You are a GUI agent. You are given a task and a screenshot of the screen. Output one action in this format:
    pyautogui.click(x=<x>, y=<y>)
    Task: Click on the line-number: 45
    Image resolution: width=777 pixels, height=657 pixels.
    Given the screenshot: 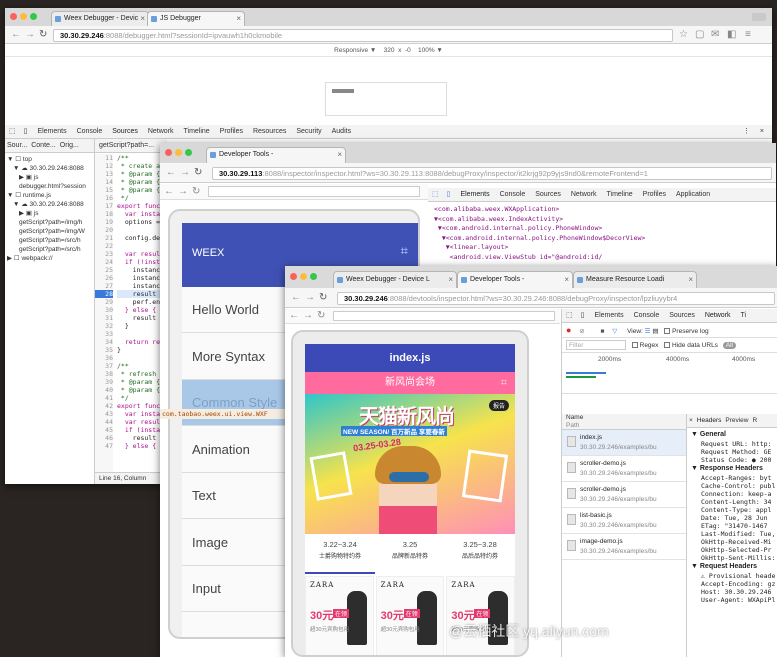 What is the action you would take?
    pyautogui.click(x=104, y=430)
    